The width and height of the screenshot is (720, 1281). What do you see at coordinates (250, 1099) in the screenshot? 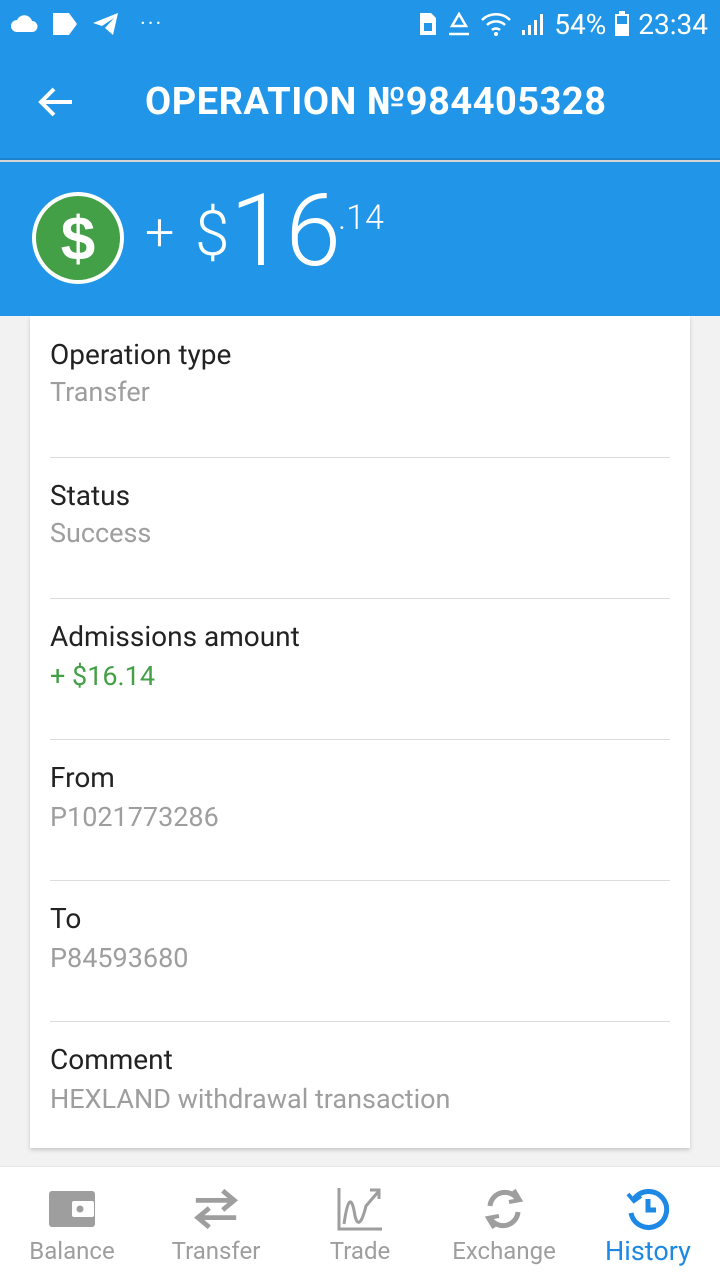
I see `detail-value: HEXLAND withdrawal transaction` at bounding box center [250, 1099].